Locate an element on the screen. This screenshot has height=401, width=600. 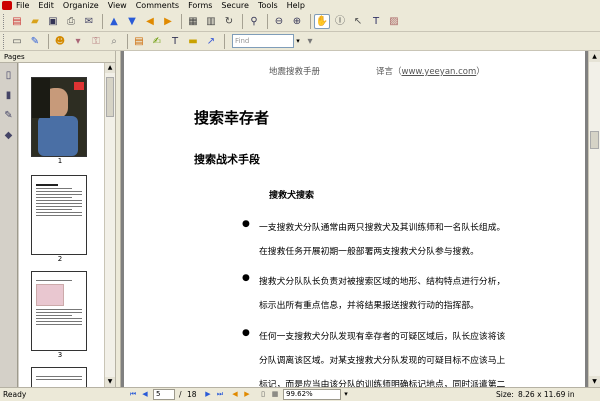
paragraph-line: 一支搜救犬分队通常由两只搜救犬及其训练师和一名队长组成。 is located at coordinates (382, 228).